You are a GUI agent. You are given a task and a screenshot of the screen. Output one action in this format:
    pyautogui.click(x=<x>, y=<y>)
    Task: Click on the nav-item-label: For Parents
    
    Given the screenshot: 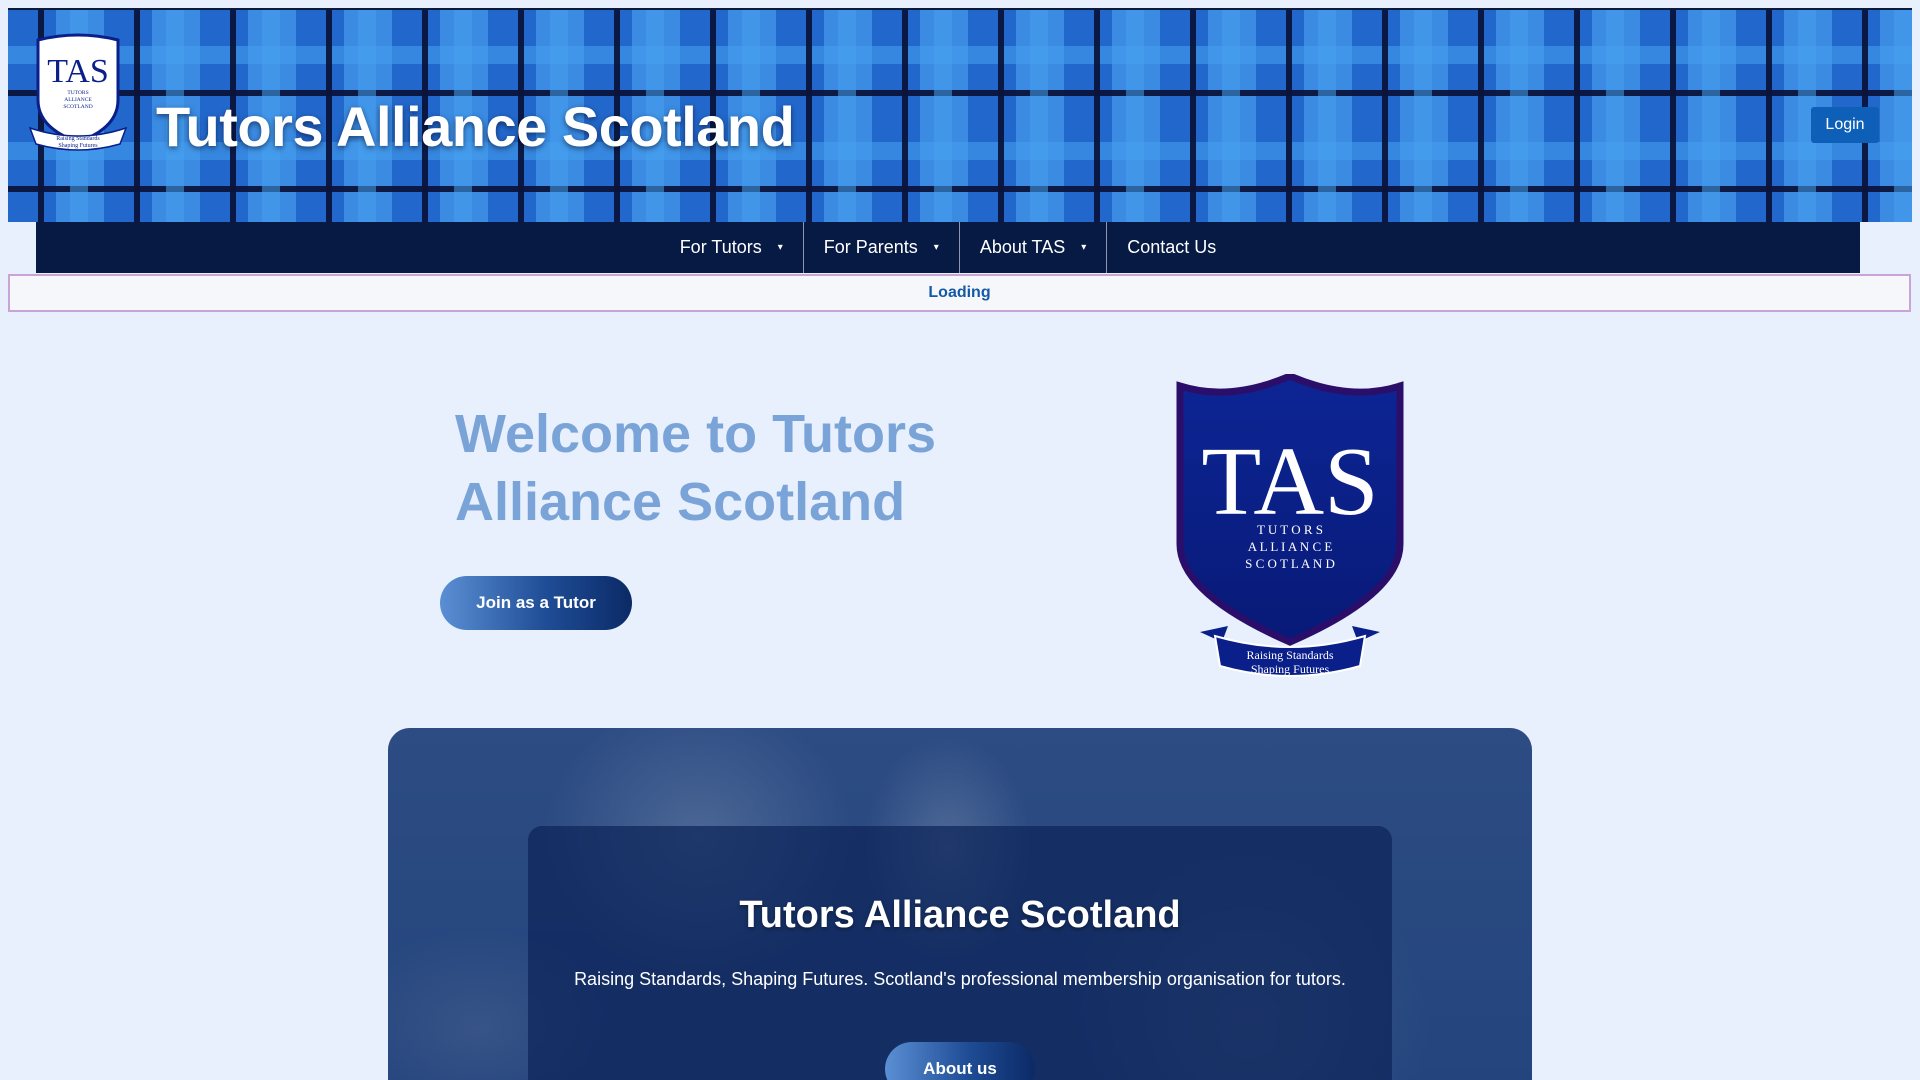 What is the action you would take?
    pyautogui.click(x=870, y=247)
    